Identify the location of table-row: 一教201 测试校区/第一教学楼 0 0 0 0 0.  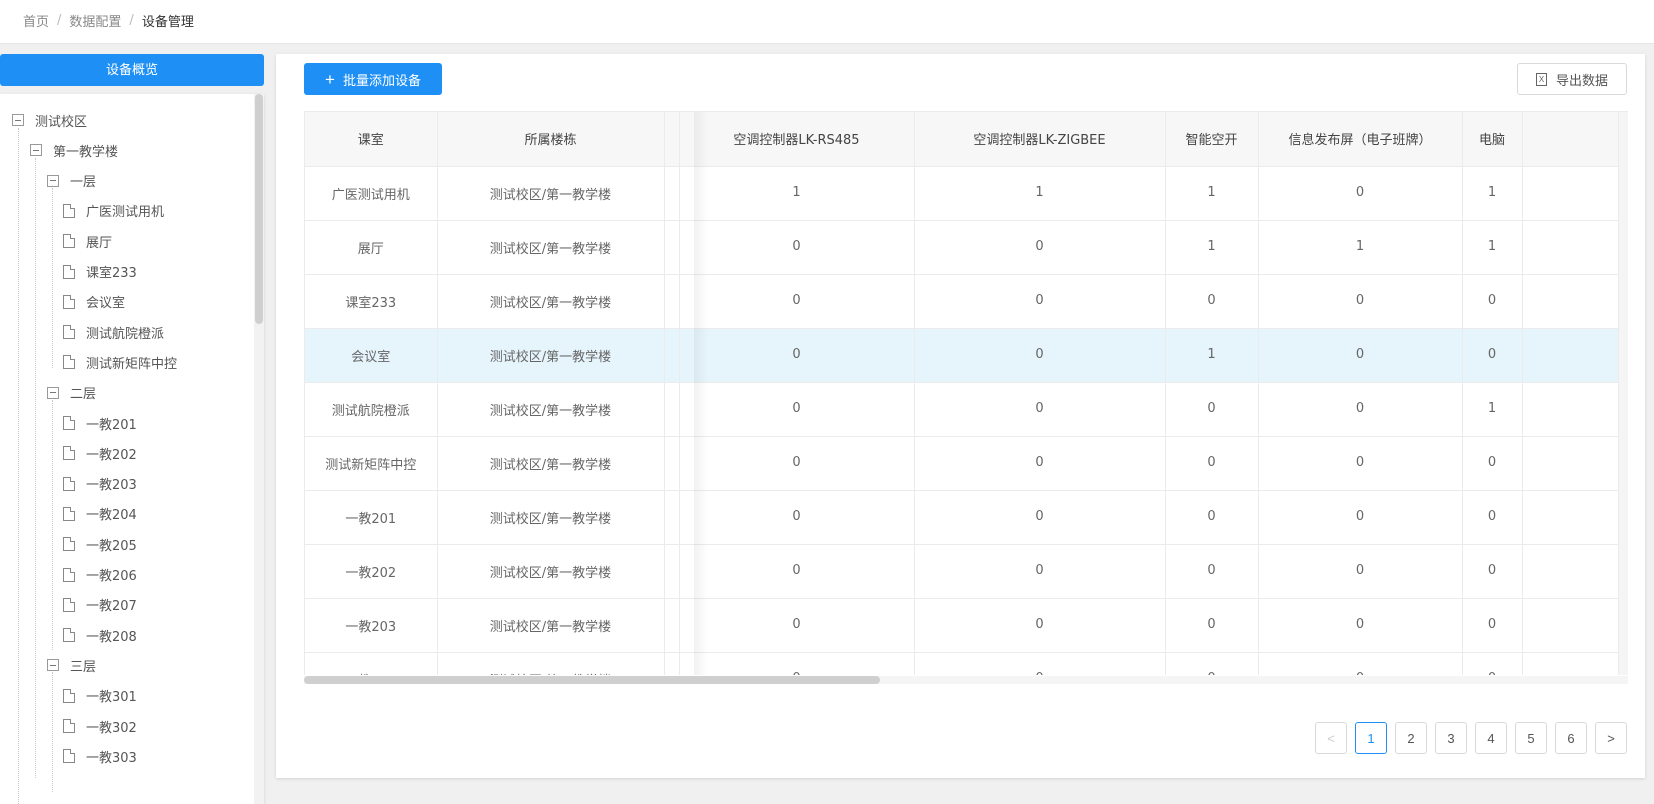
(966, 517).